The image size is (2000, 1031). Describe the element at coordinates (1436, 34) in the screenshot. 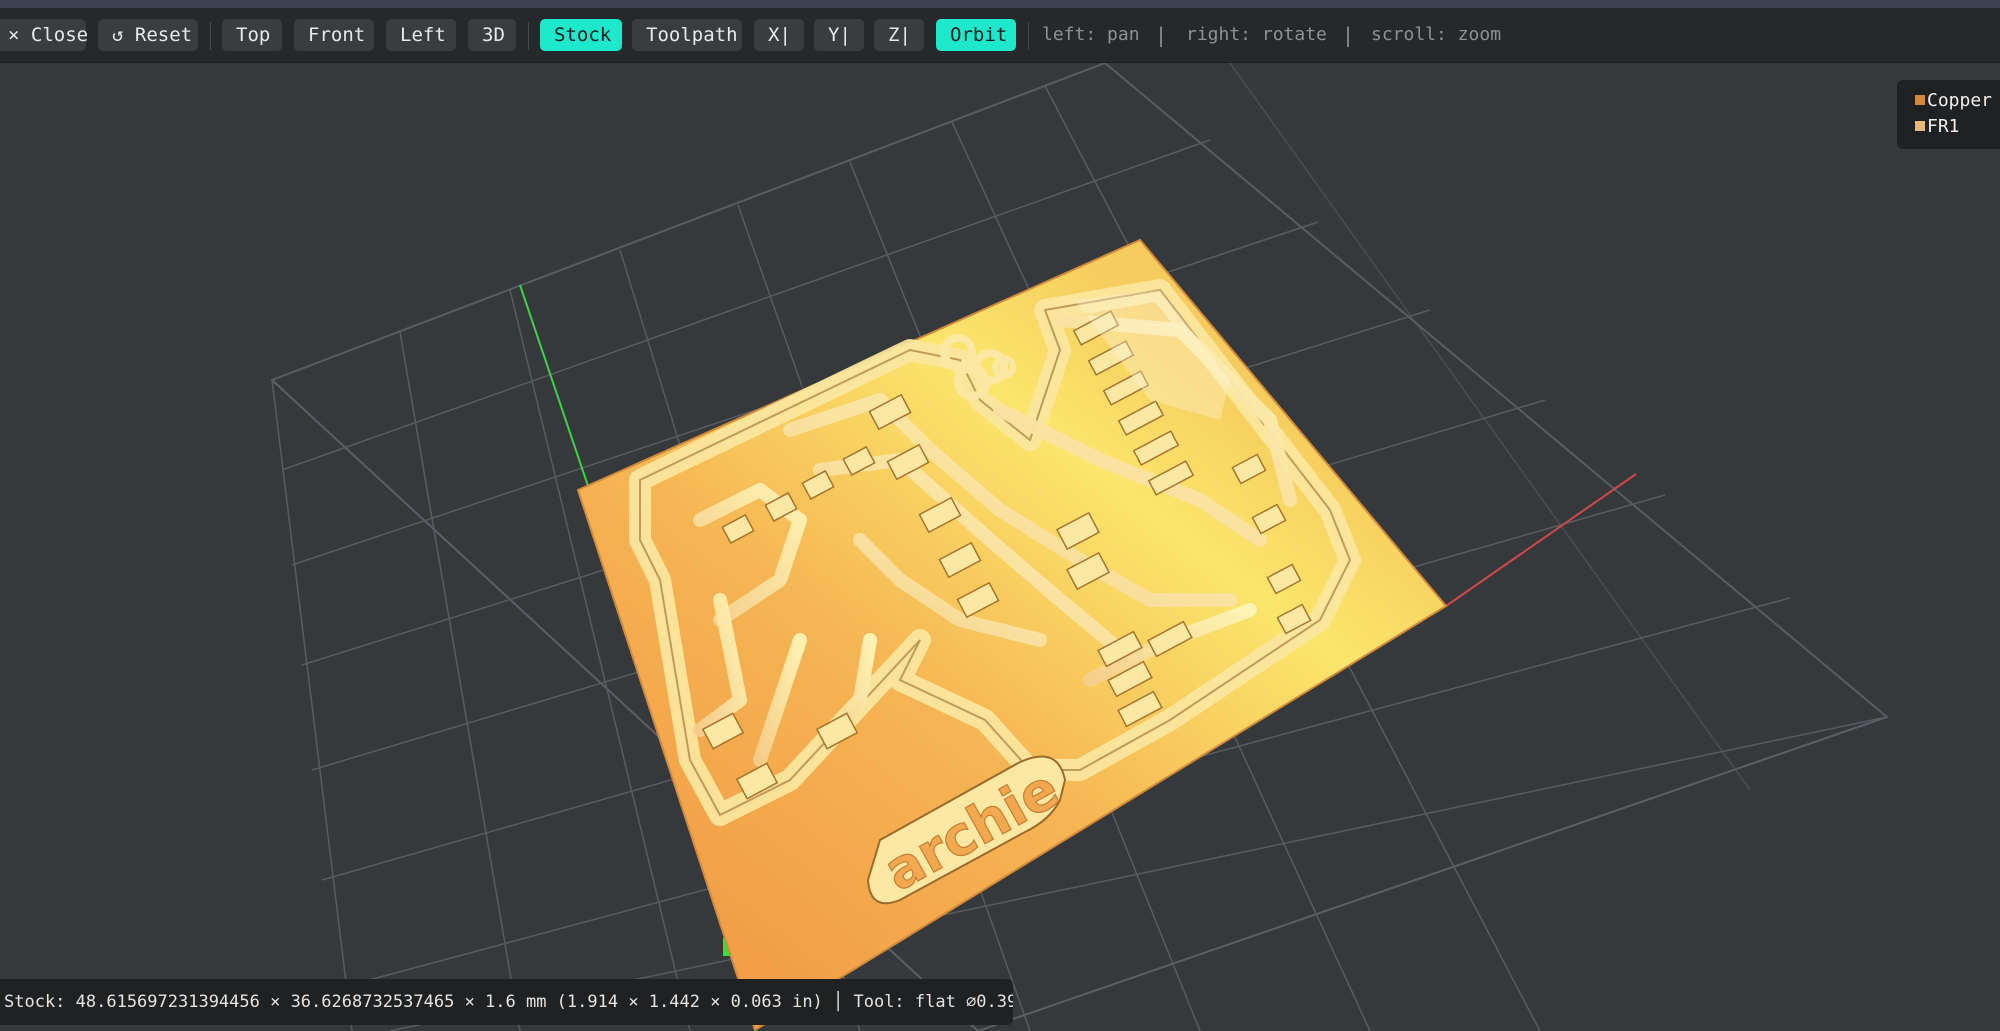

I see `hint-zoom: scroll: zoom` at that location.